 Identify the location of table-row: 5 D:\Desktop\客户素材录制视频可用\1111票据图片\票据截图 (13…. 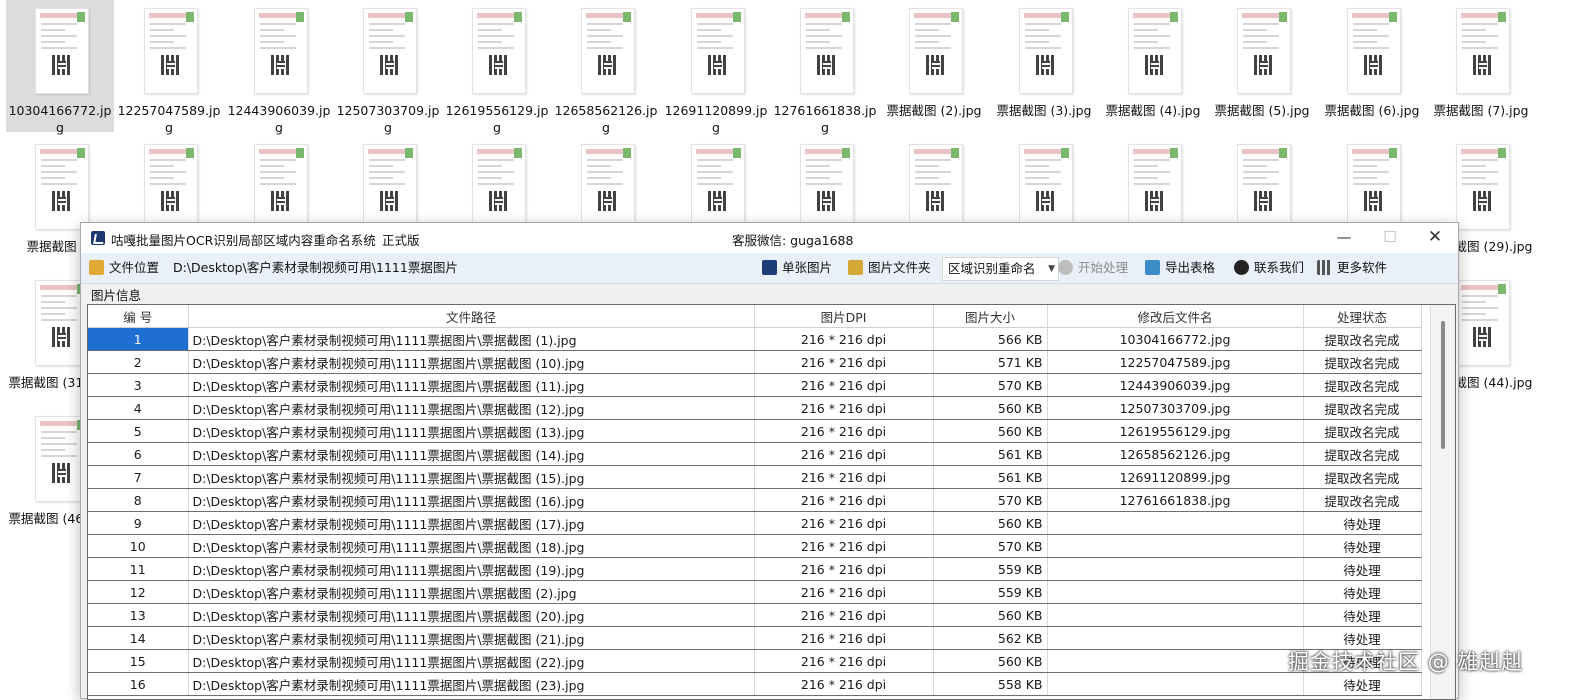
(755, 431).